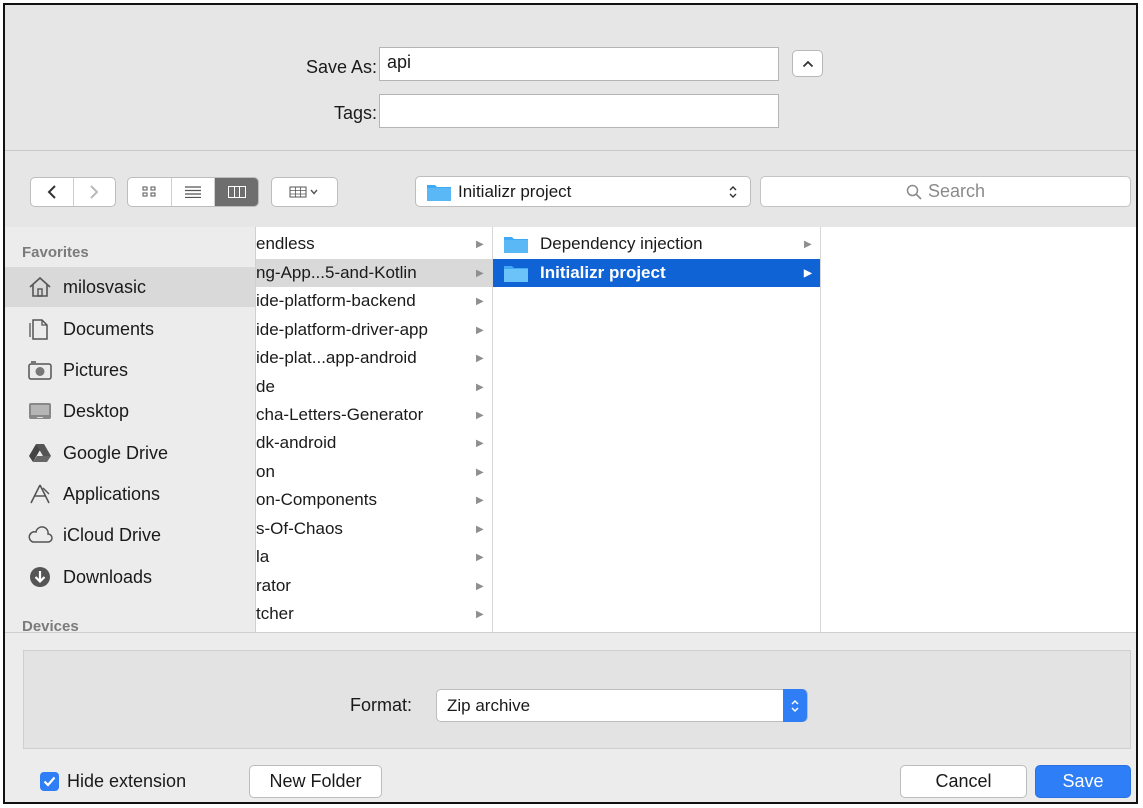 The width and height of the screenshot is (1143, 808). I want to click on forward-button, so click(95, 192).